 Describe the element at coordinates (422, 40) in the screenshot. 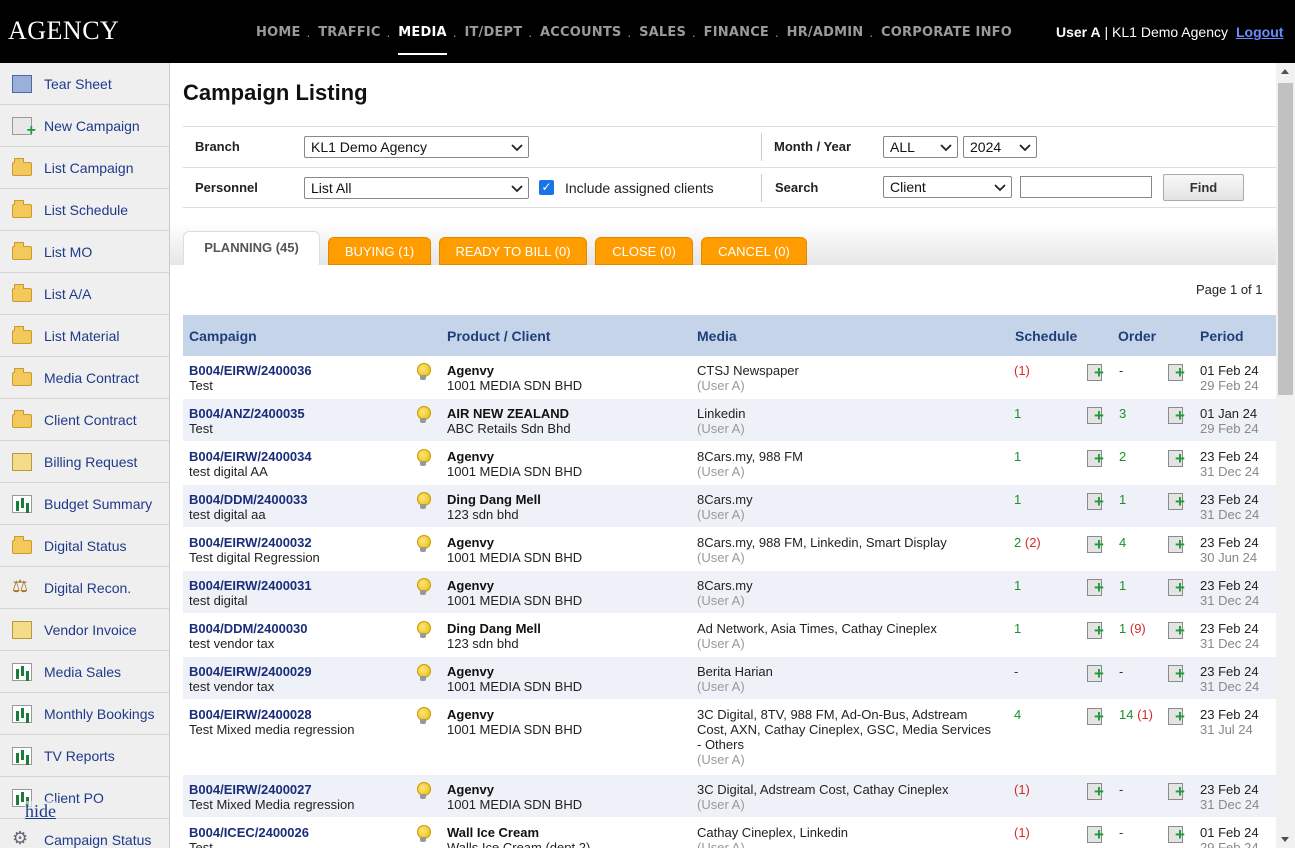

I see `nav-media: MEDIA` at that location.